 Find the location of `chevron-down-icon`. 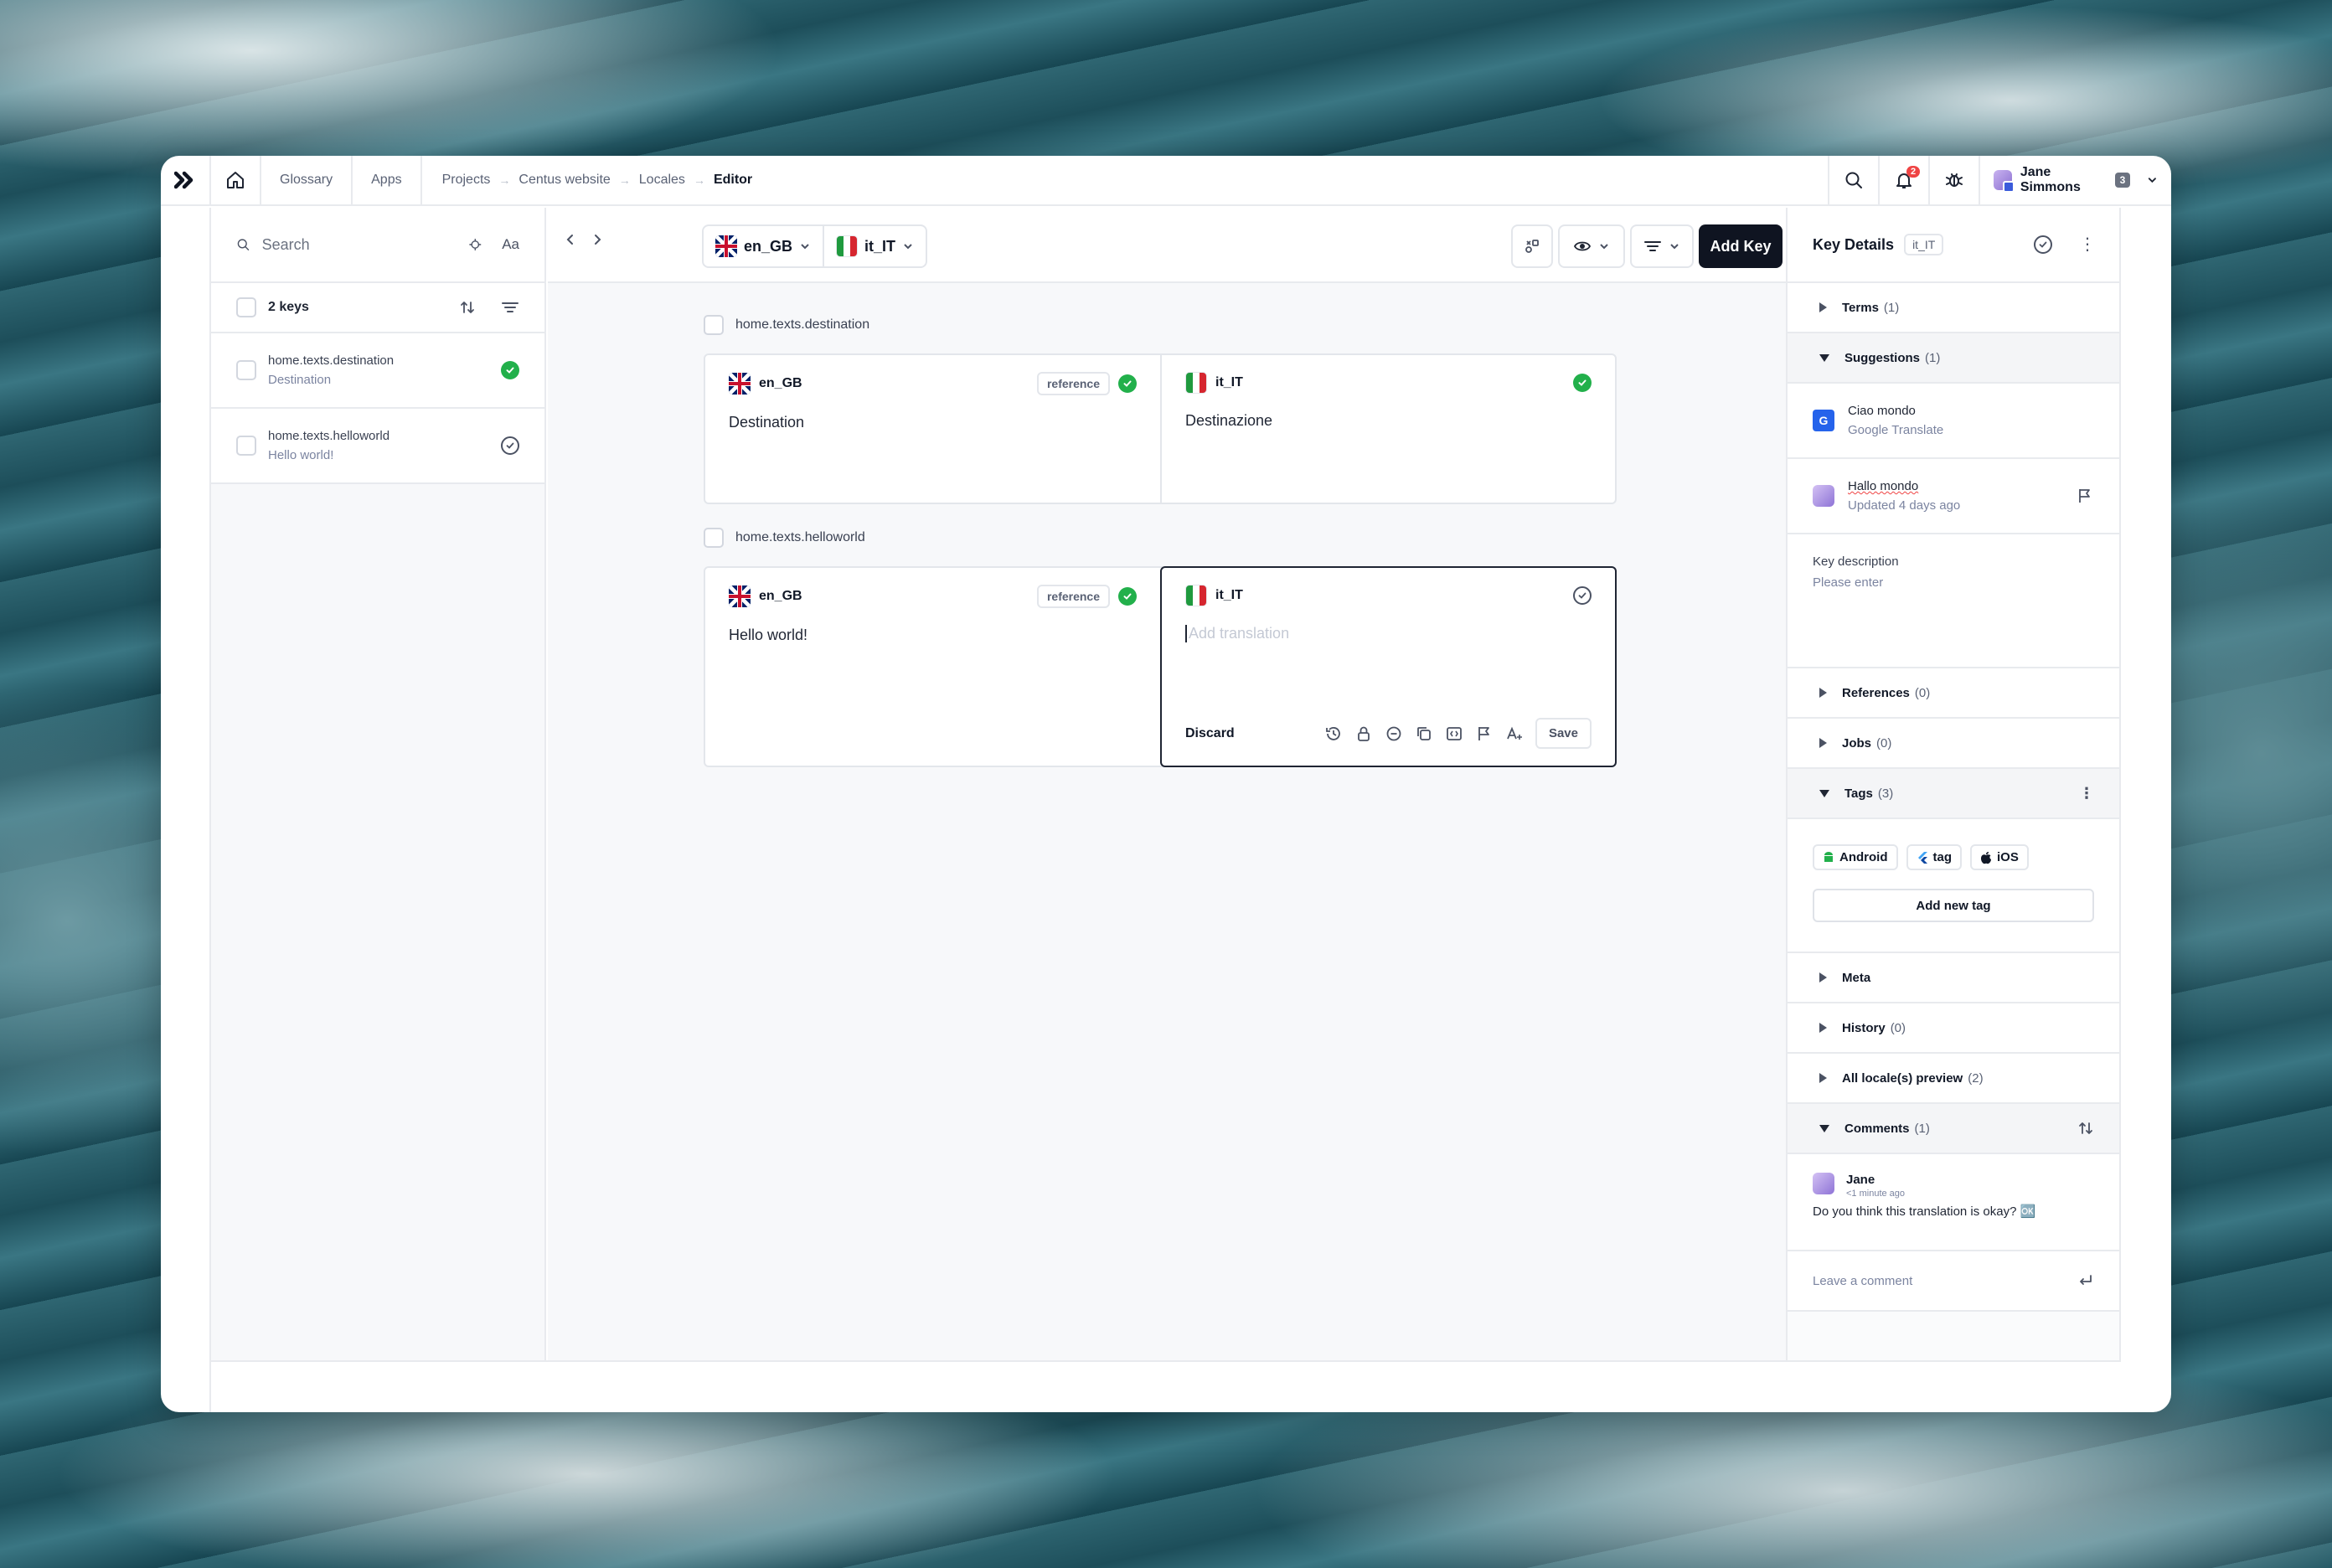

chevron-down-icon is located at coordinates (1674, 247).